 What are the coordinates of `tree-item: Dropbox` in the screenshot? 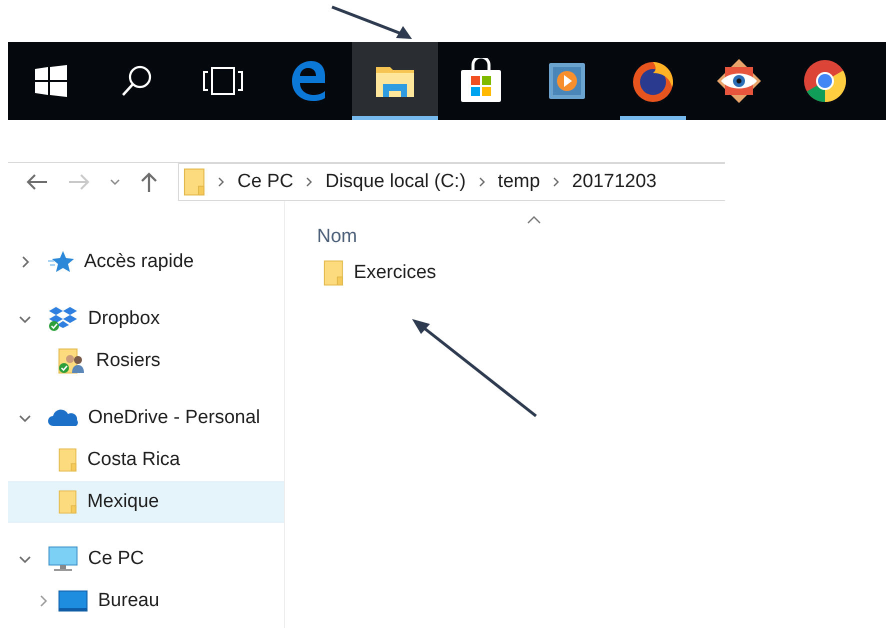 It's located at (146, 319).